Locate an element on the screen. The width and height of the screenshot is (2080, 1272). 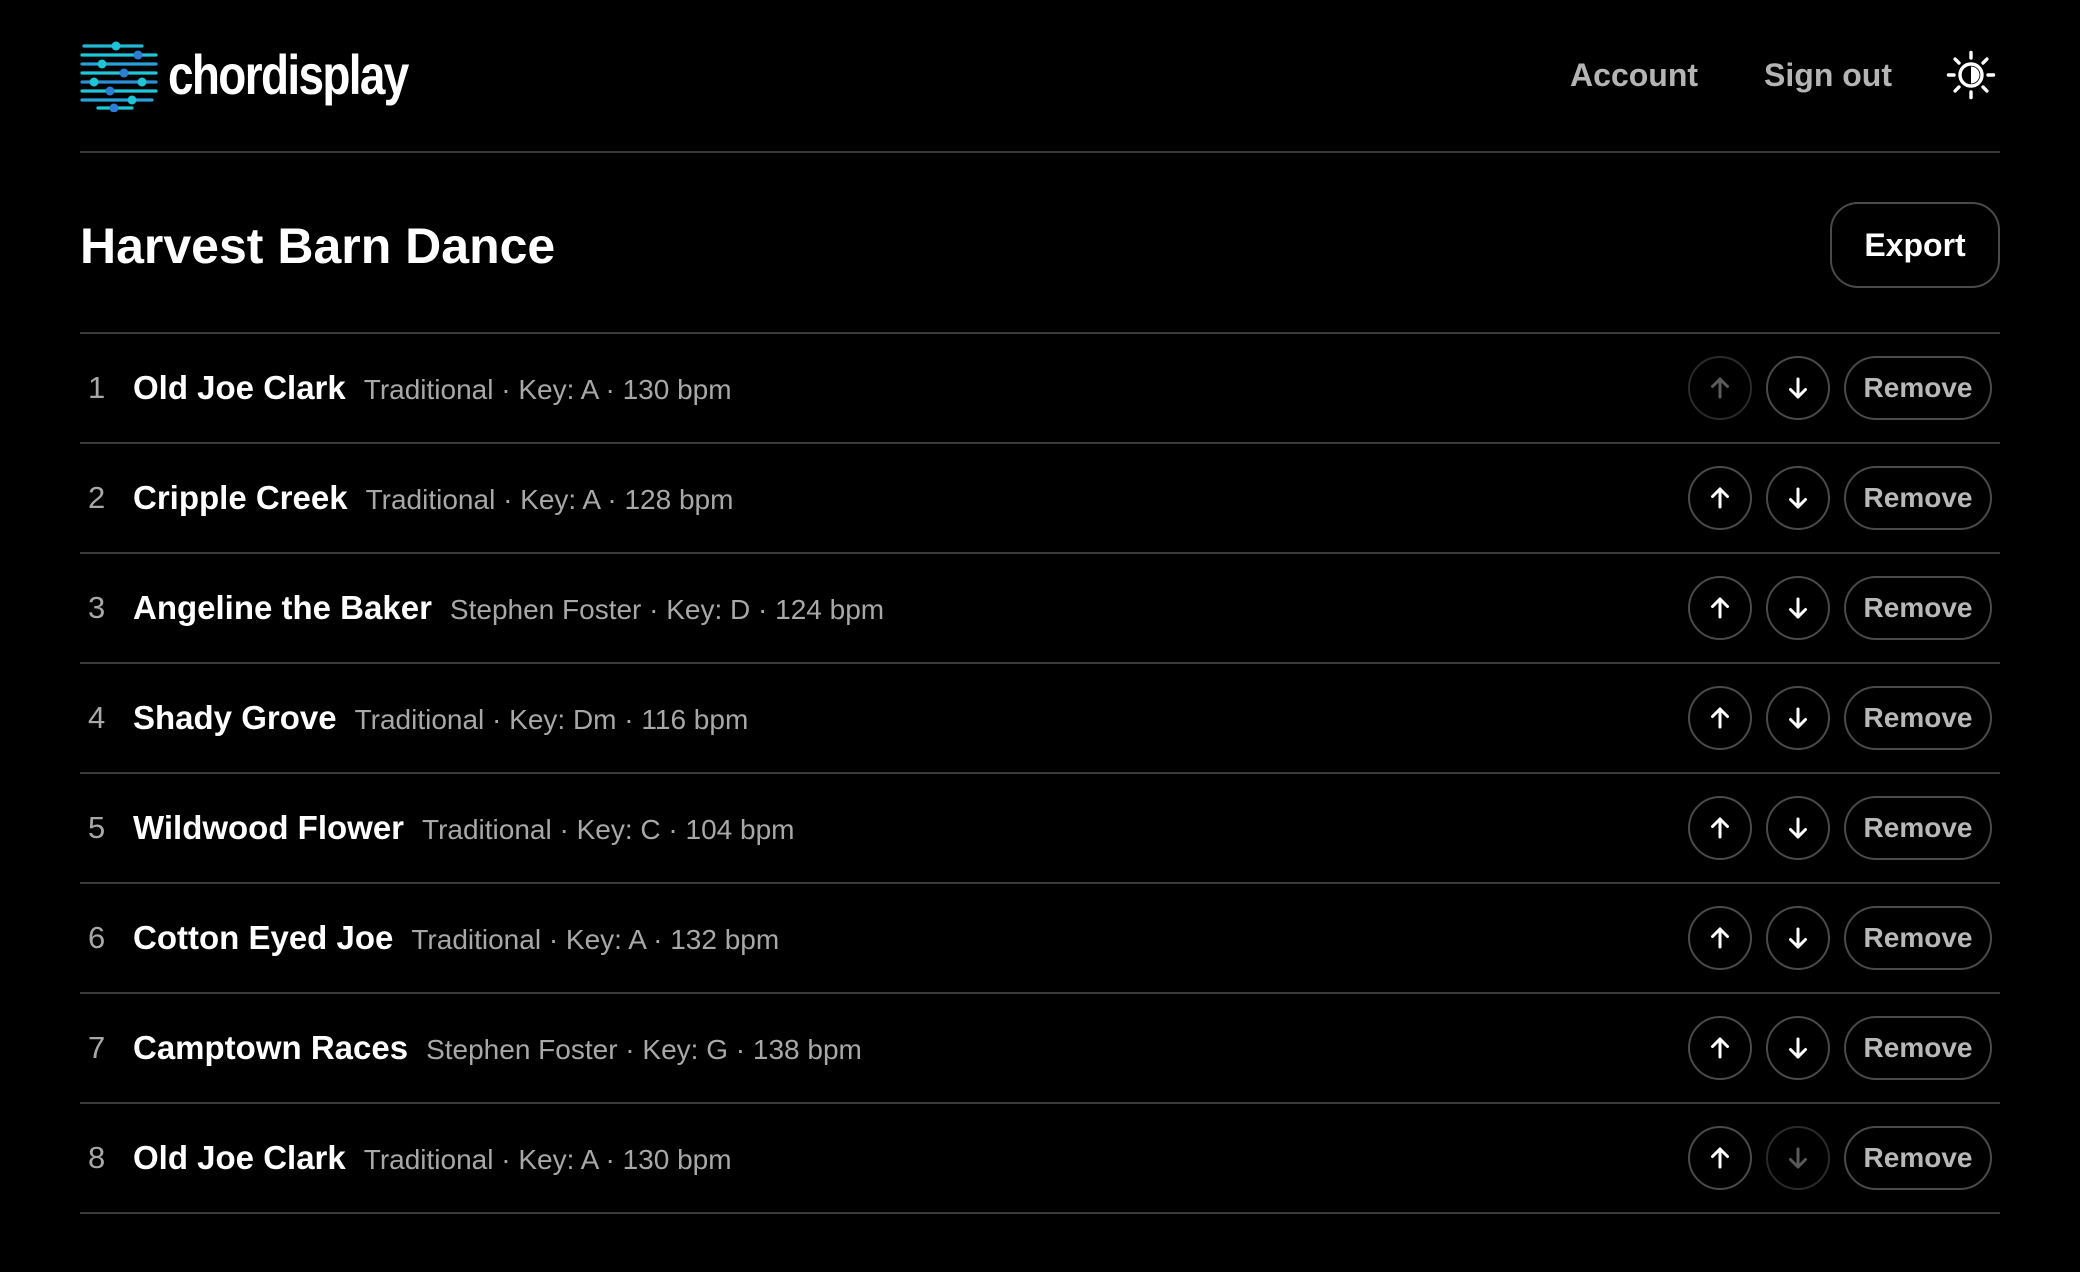
export-button: Export is located at coordinates (1915, 245).